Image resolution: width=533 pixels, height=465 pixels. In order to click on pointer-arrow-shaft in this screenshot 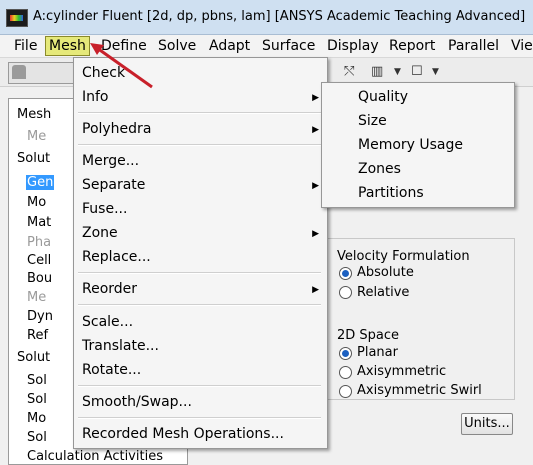, I will do `click(124, 67)`.